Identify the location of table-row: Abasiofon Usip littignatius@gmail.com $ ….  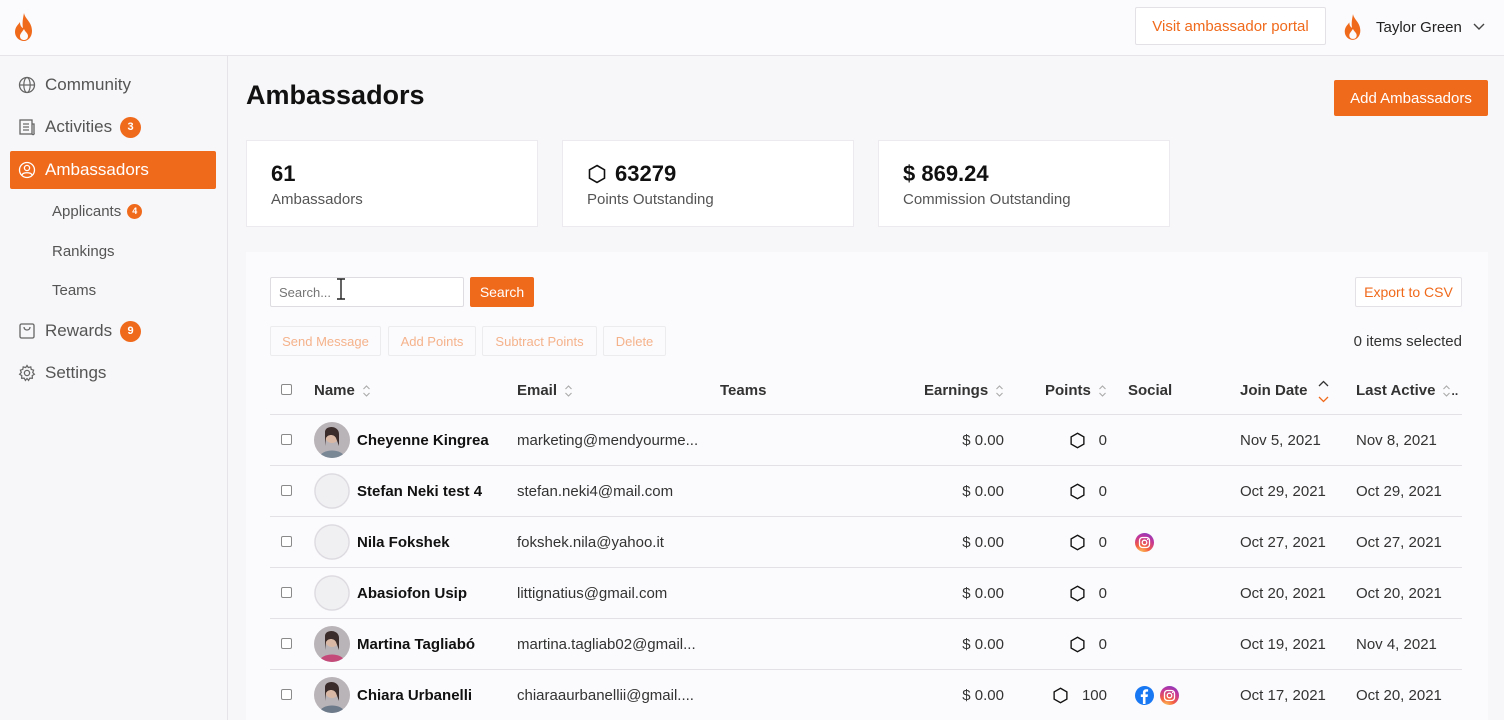
(866, 593).